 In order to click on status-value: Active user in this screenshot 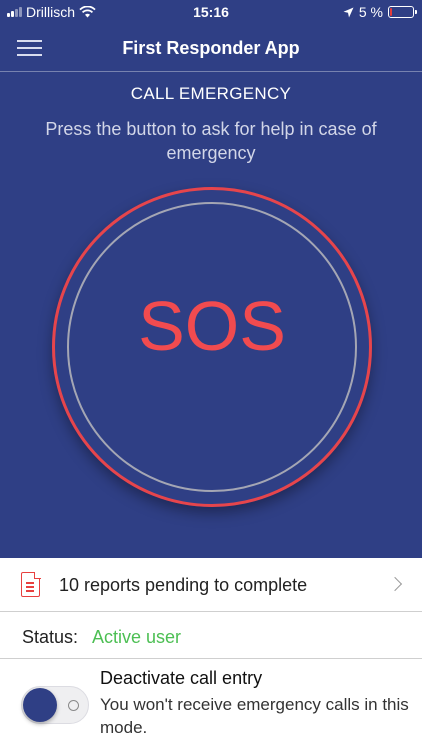, I will do `click(137, 637)`.